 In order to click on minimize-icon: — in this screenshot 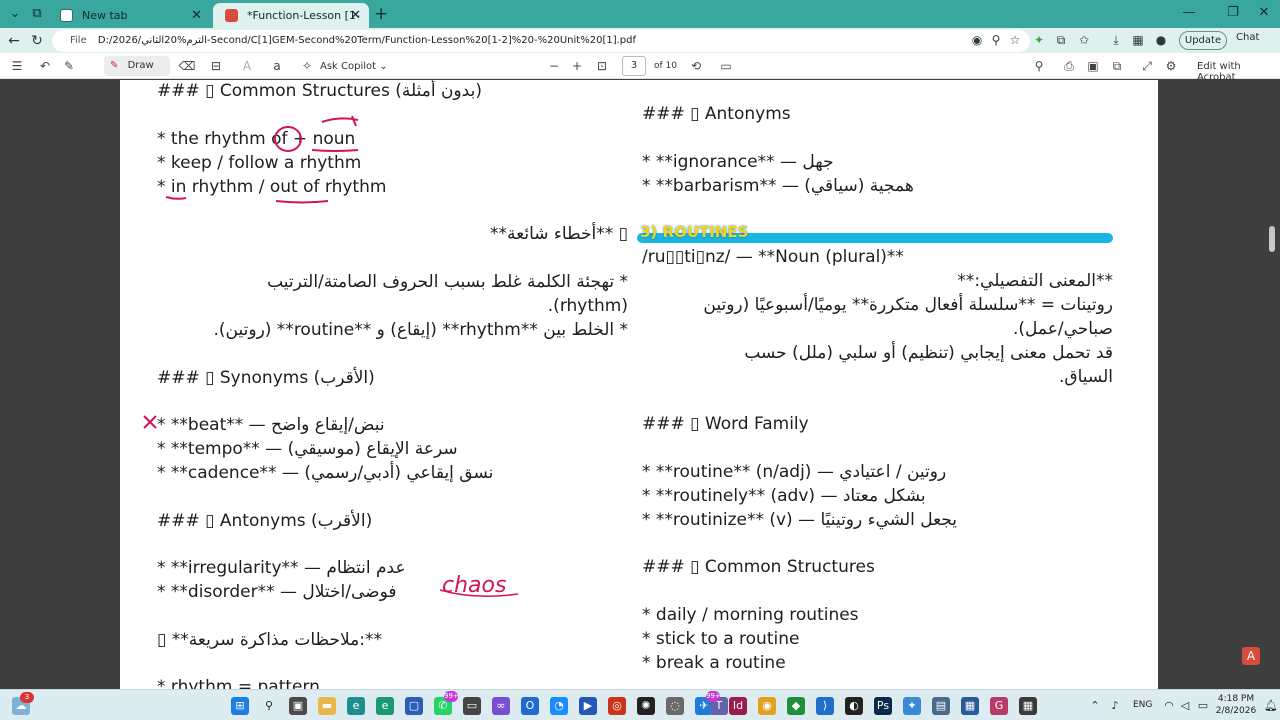, I will do `click(1189, 13)`.